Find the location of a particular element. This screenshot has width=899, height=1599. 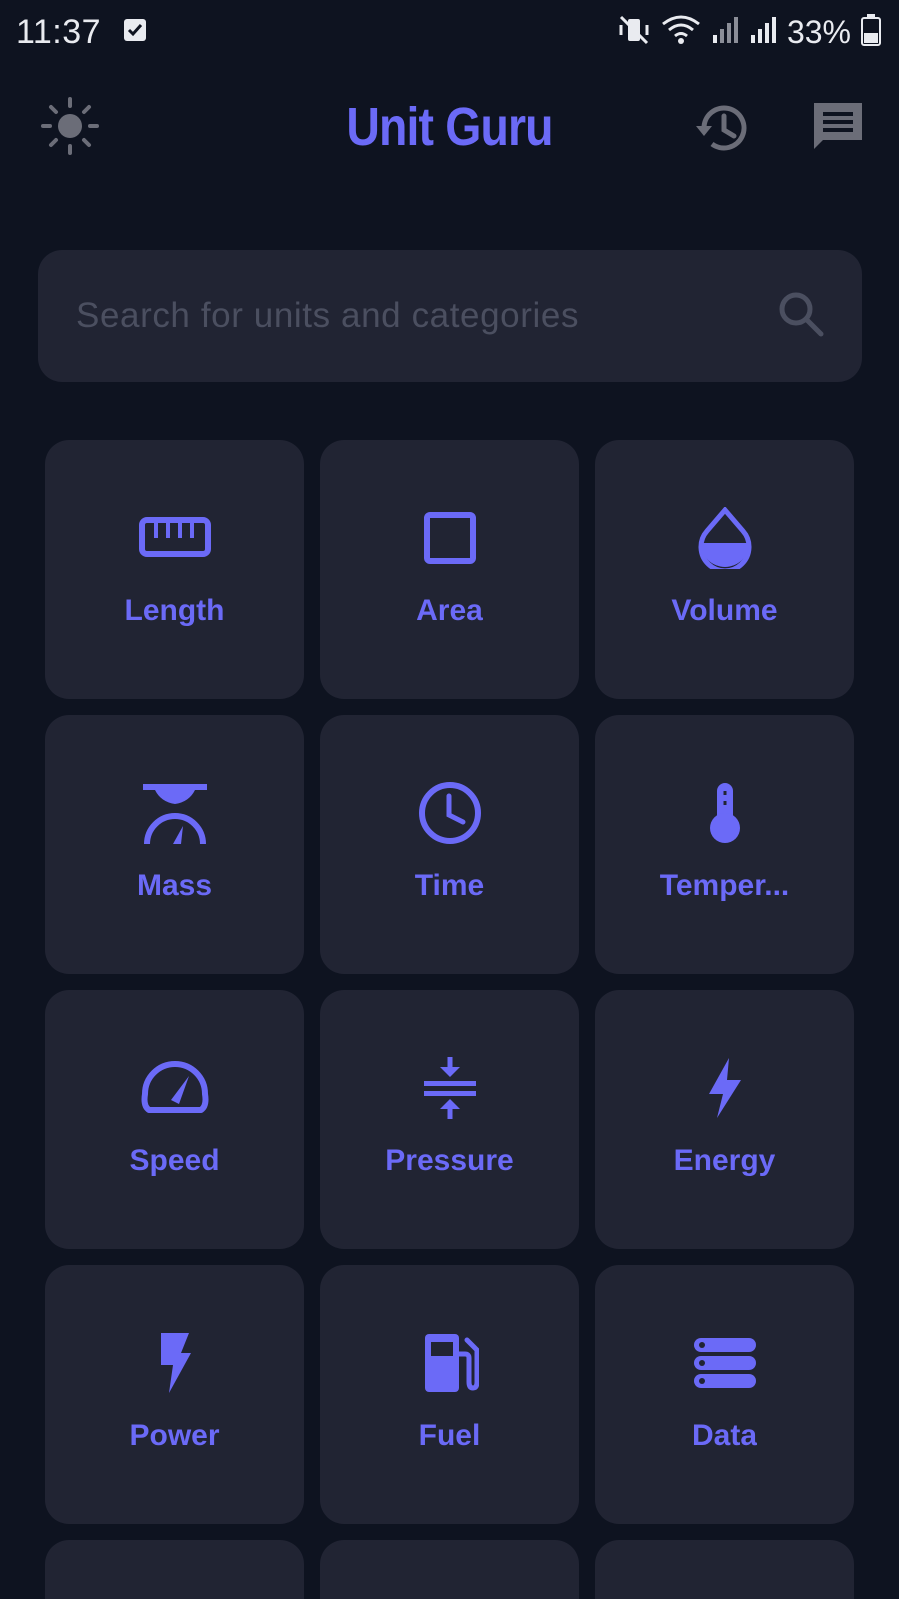

category-label: Mass is located at coordinates (174, 885).